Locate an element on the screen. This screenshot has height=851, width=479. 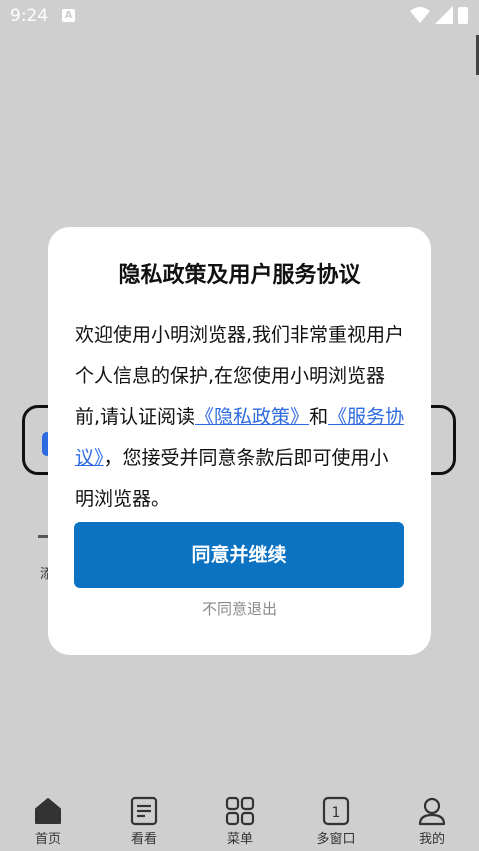
nav-watch-label: 看看 is located at coordinates (143, 839).